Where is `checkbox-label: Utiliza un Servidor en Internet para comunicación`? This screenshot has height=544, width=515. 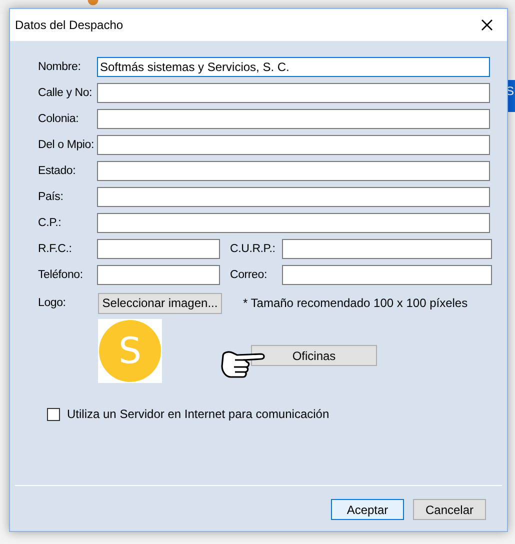
checkbox-label: Utiliza un Servidor en Internet para comunicación is located at coordinates (198, 414).